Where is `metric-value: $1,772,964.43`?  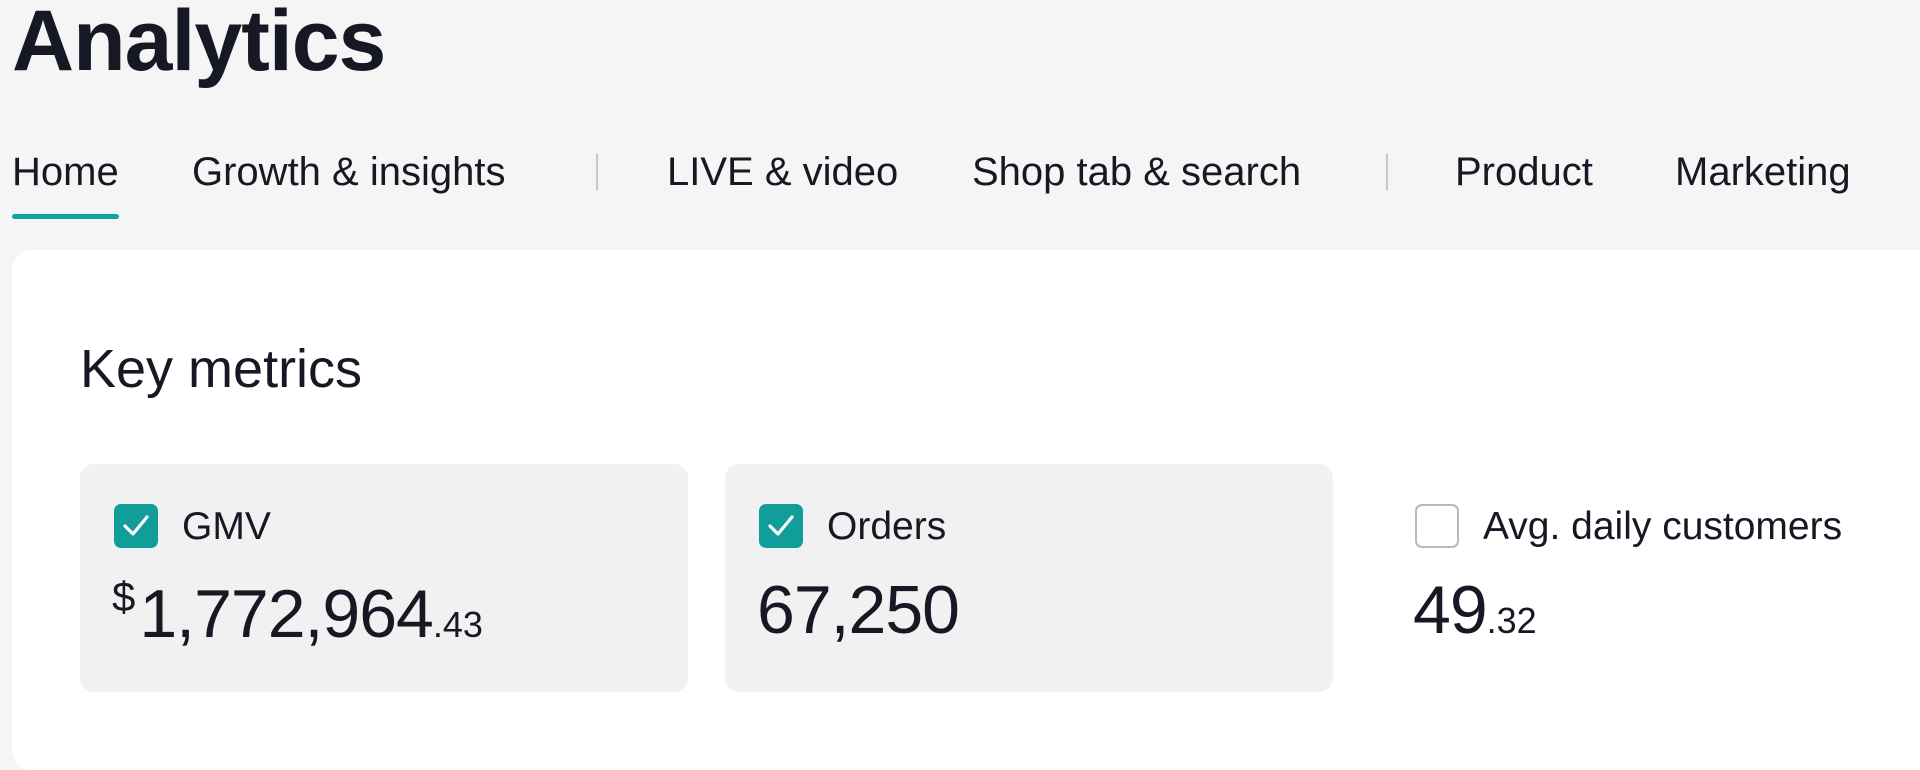
metric-value: $1,772,964.43 is located at coordinates (297, 611).